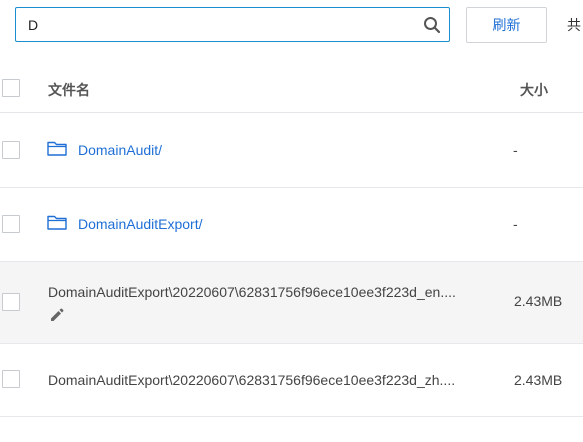  What do you see at coordinates (534, 90) in the screenshot?
I see `column-header-size: 大小` at bounding box center [534, 90].